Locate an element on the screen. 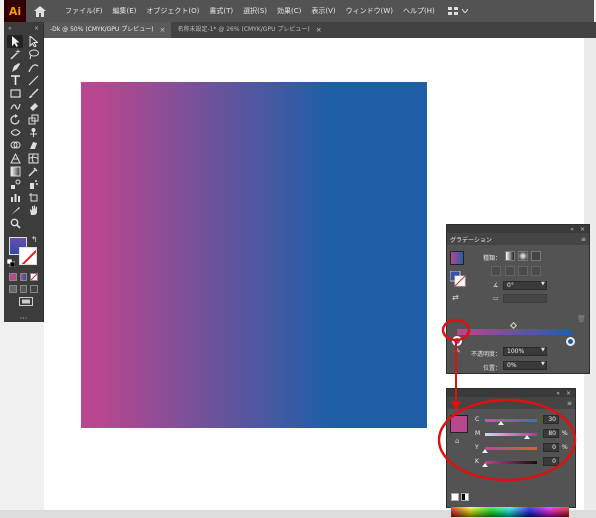  perspective-grid-tool-icon is located at coordinates (15, 158).